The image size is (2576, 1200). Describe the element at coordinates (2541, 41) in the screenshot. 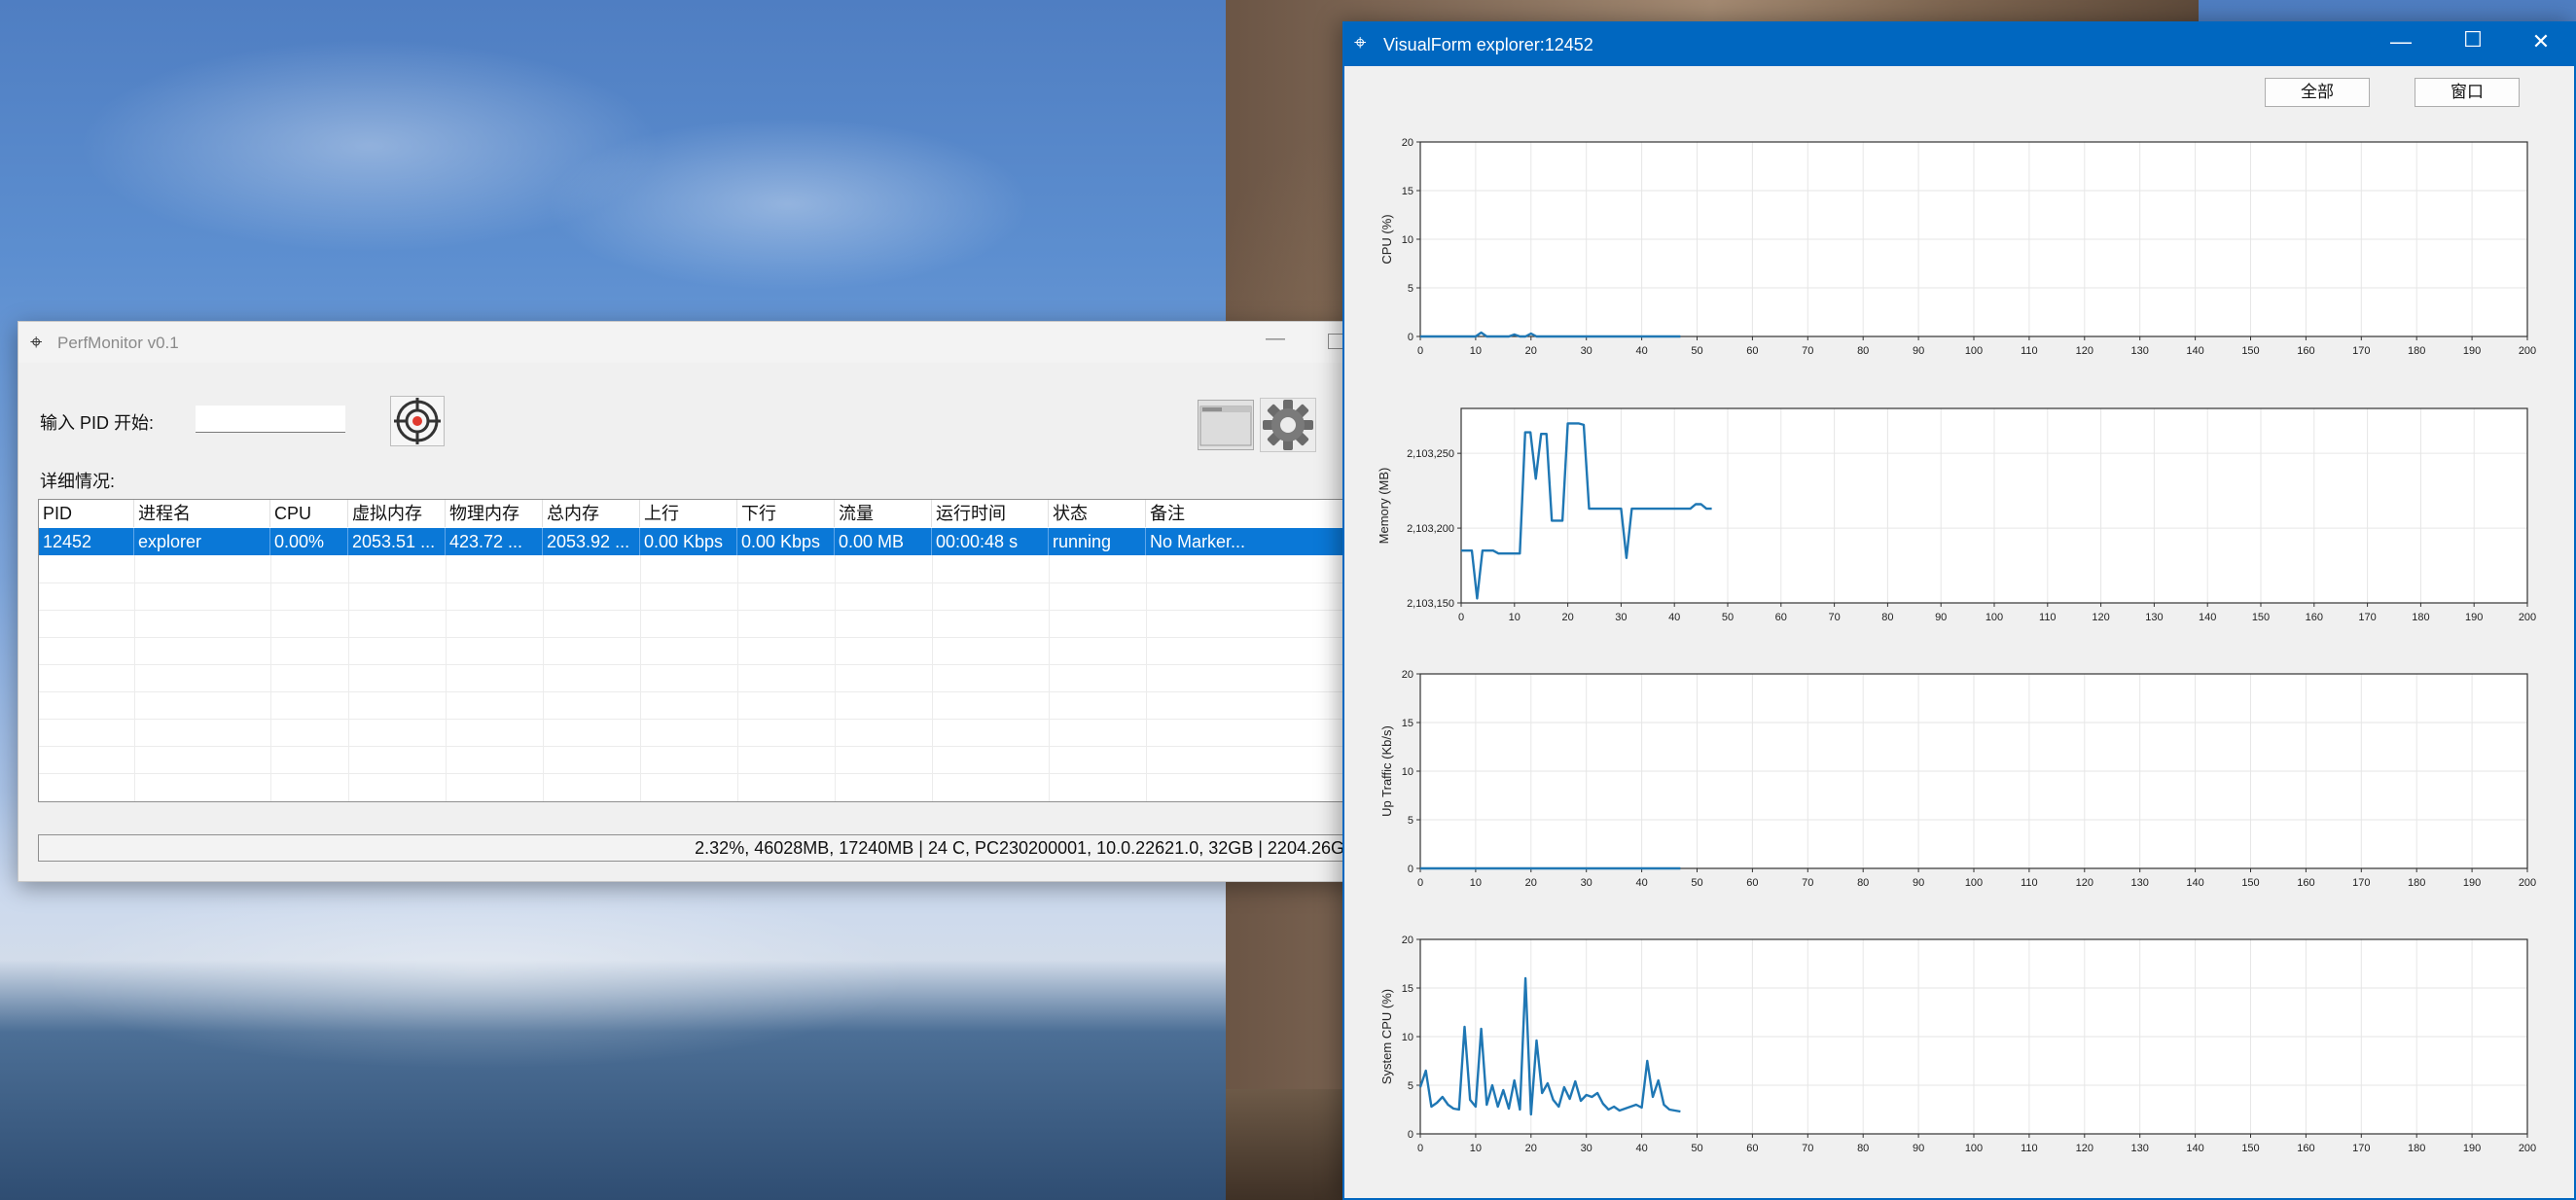

I see `close-icon: ✕` at that location.